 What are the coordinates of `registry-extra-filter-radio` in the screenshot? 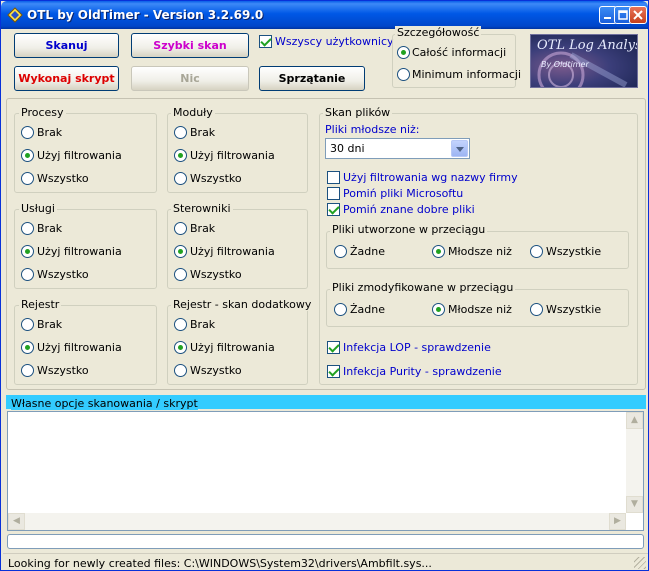 It's located at (180, 347).